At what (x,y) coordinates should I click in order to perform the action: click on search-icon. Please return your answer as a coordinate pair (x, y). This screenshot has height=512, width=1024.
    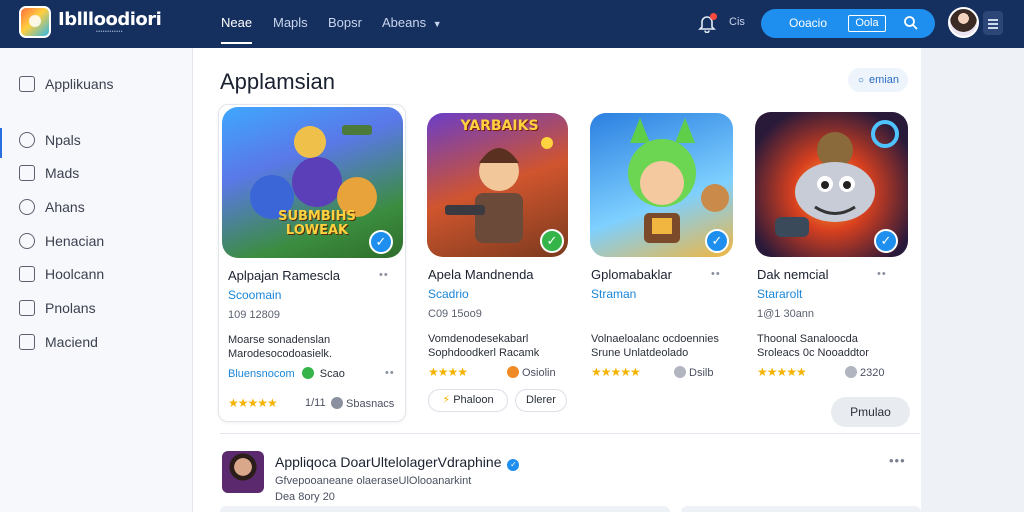
    Looking at the image, I should click on (911, 23).